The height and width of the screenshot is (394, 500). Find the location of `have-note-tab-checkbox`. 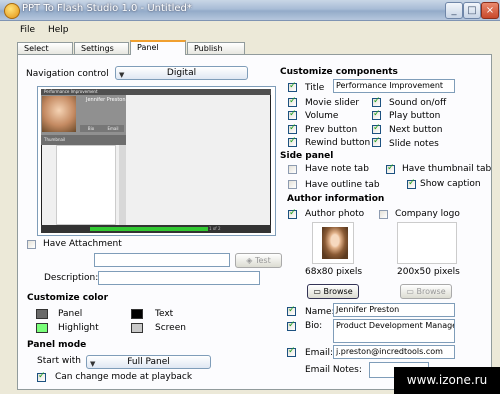

have-note-tab-checkbox is located at coordinates (292, 169).